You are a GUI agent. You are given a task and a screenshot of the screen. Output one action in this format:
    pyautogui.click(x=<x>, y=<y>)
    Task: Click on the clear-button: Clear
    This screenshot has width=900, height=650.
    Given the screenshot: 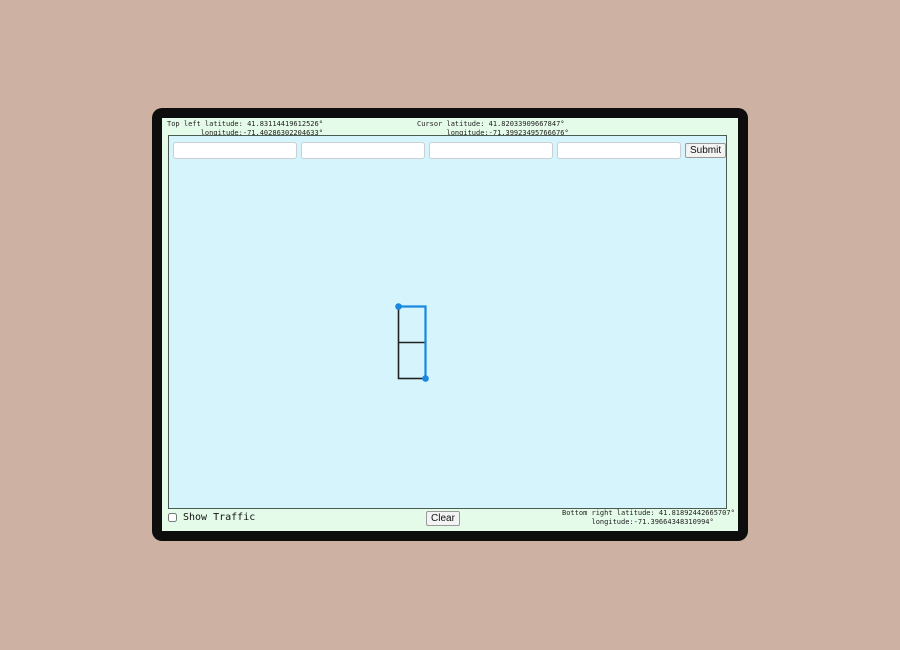 What is the action you would take?
    pyautogui.click(x=443, y=518)
    